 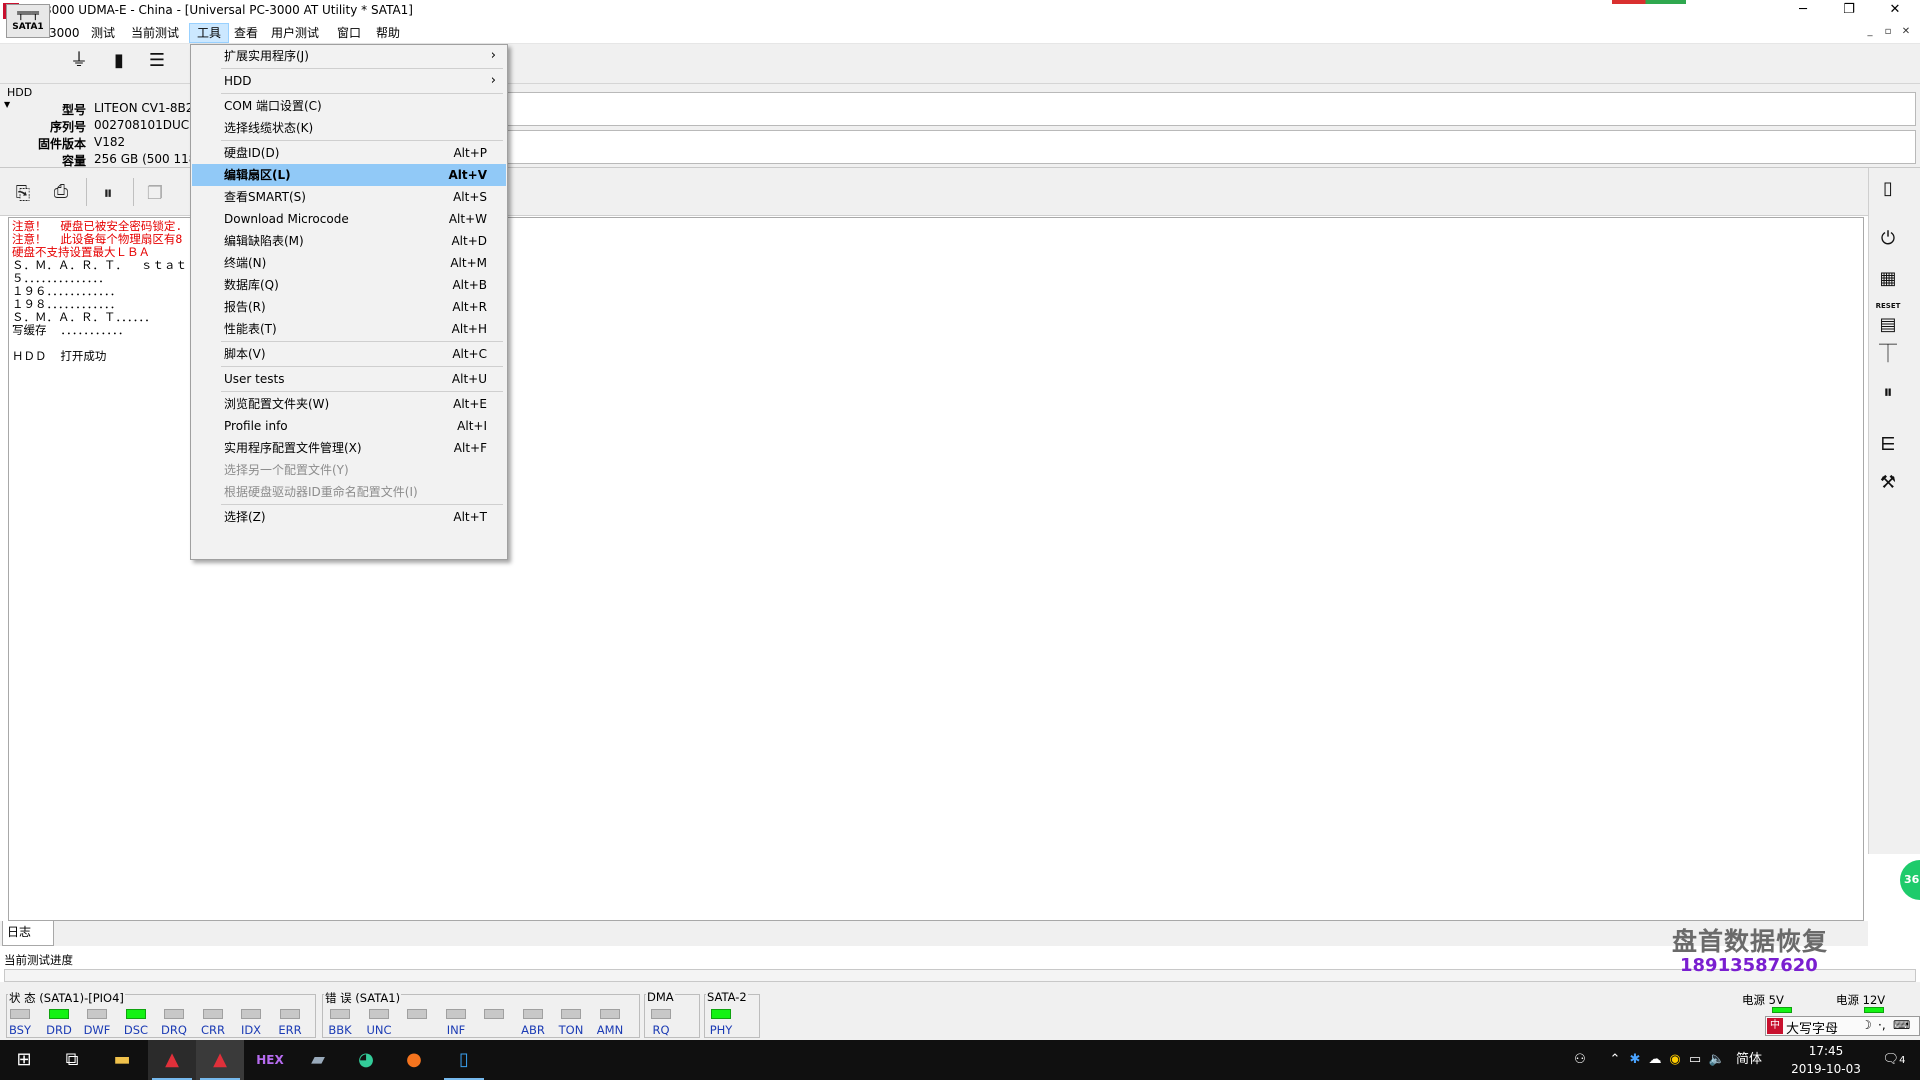 What do you see at coordinates (61, 192) in the screenshot?
I see `save-config-icon: ⎙` at bounding box center [61, 192].